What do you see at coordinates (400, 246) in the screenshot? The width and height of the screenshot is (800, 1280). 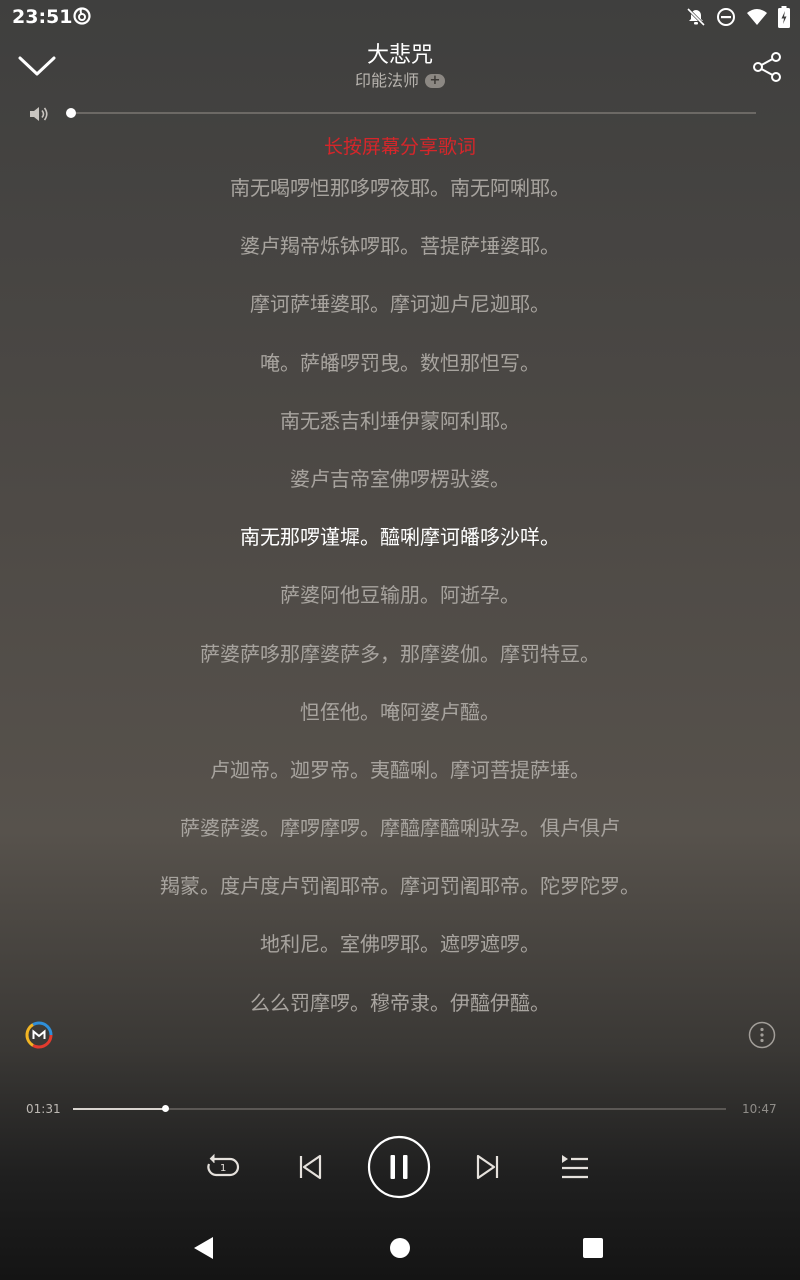 I see `lyric-line: 婆卢羯帝烁钵啰耶。菩提萨埵婆耶。` at bounding box center [400, 246].